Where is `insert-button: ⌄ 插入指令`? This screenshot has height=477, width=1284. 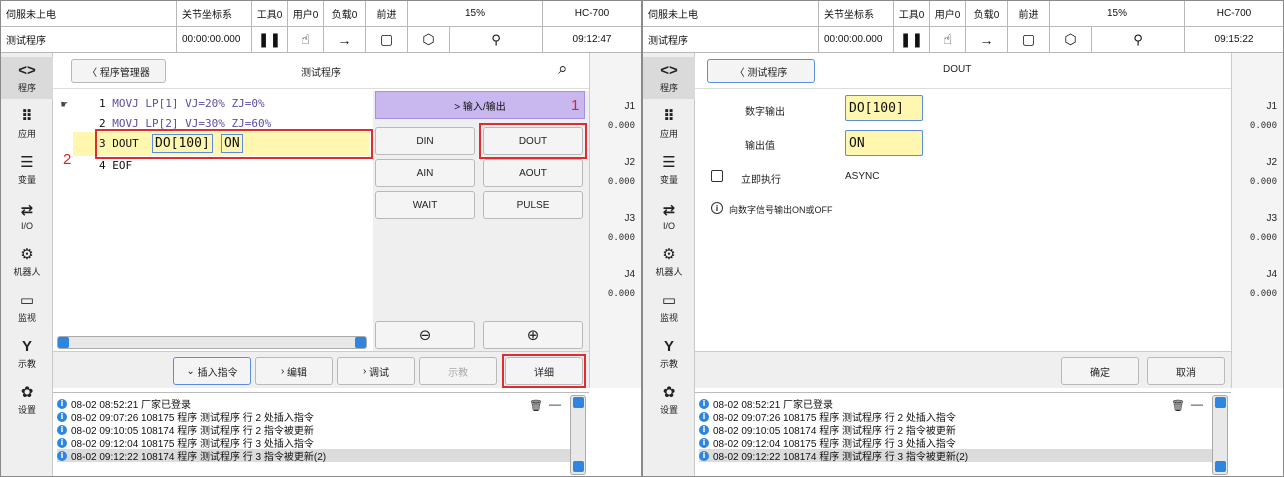 insert-button: ⌄ 插入指令 is located at coordinates (212, 371).